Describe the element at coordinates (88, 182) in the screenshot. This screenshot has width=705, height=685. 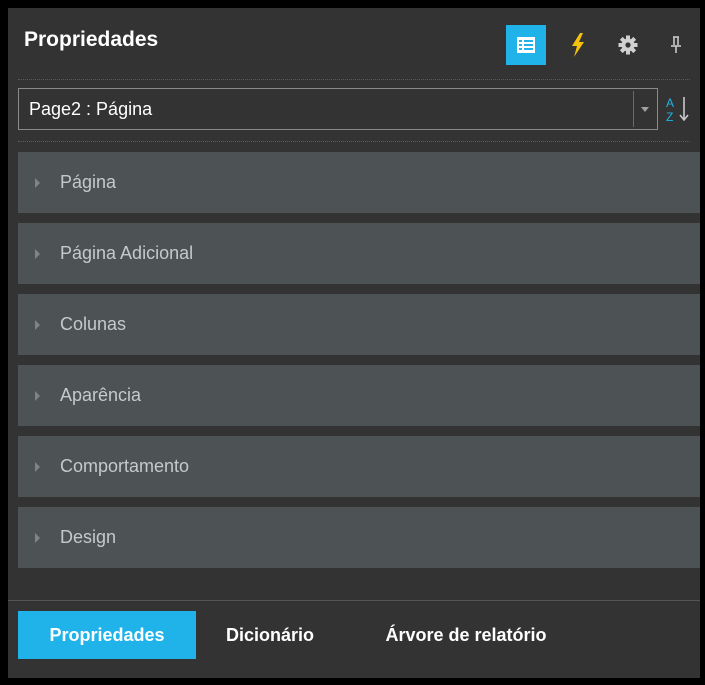
I see `category-label: Página` at that location.